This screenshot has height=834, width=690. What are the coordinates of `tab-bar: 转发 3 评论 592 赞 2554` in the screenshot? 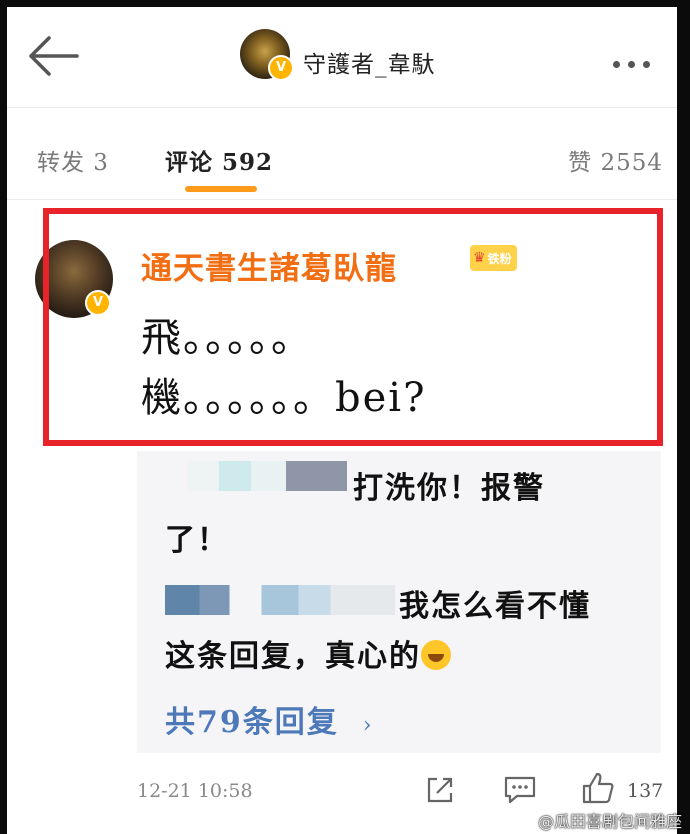 It's located at (342, 153).